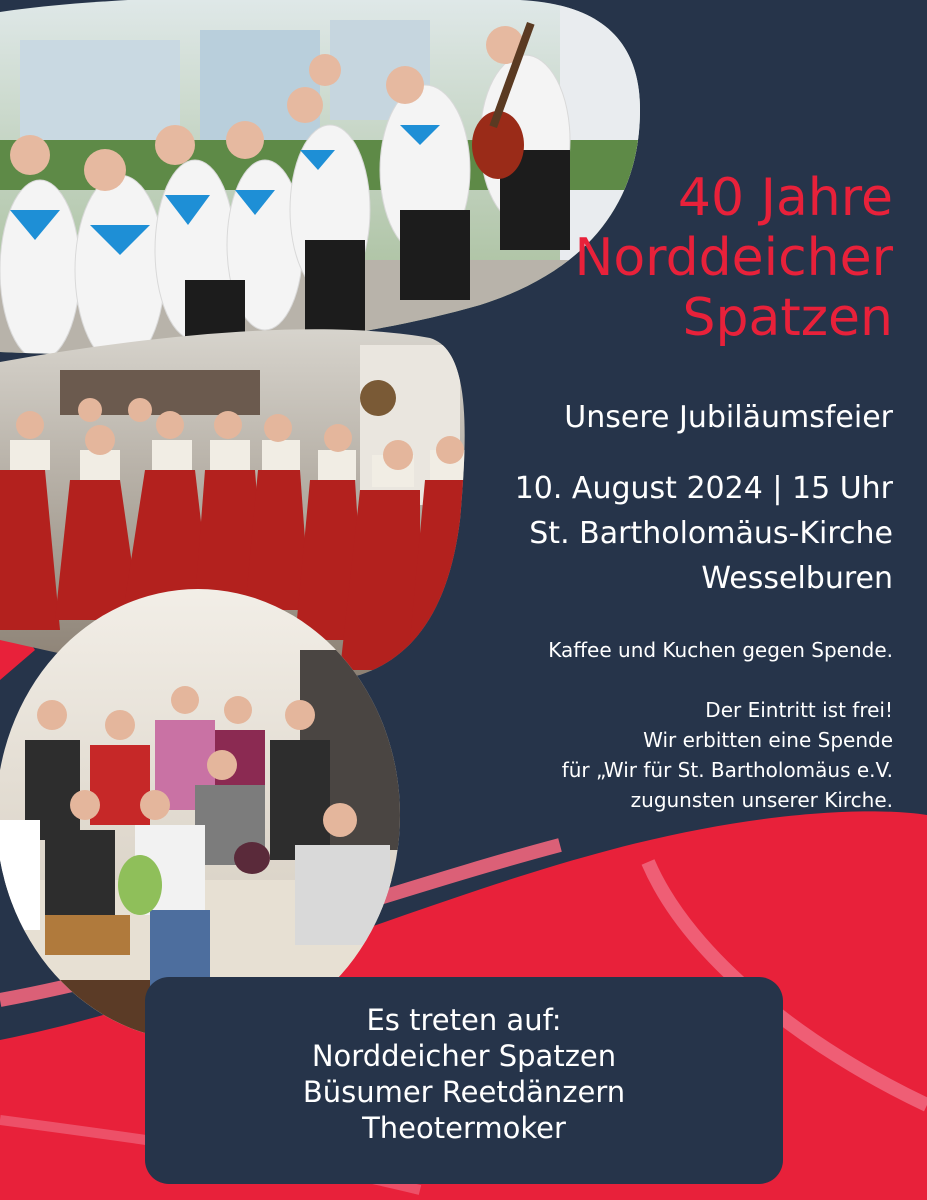 This screenshot has width=927, height=1200. What do you see at coordinates (703, 488) in the screenshot?
I see `event-date-time: 10. August 2024 | 15 Uhr` at bounding box center [703, 488].